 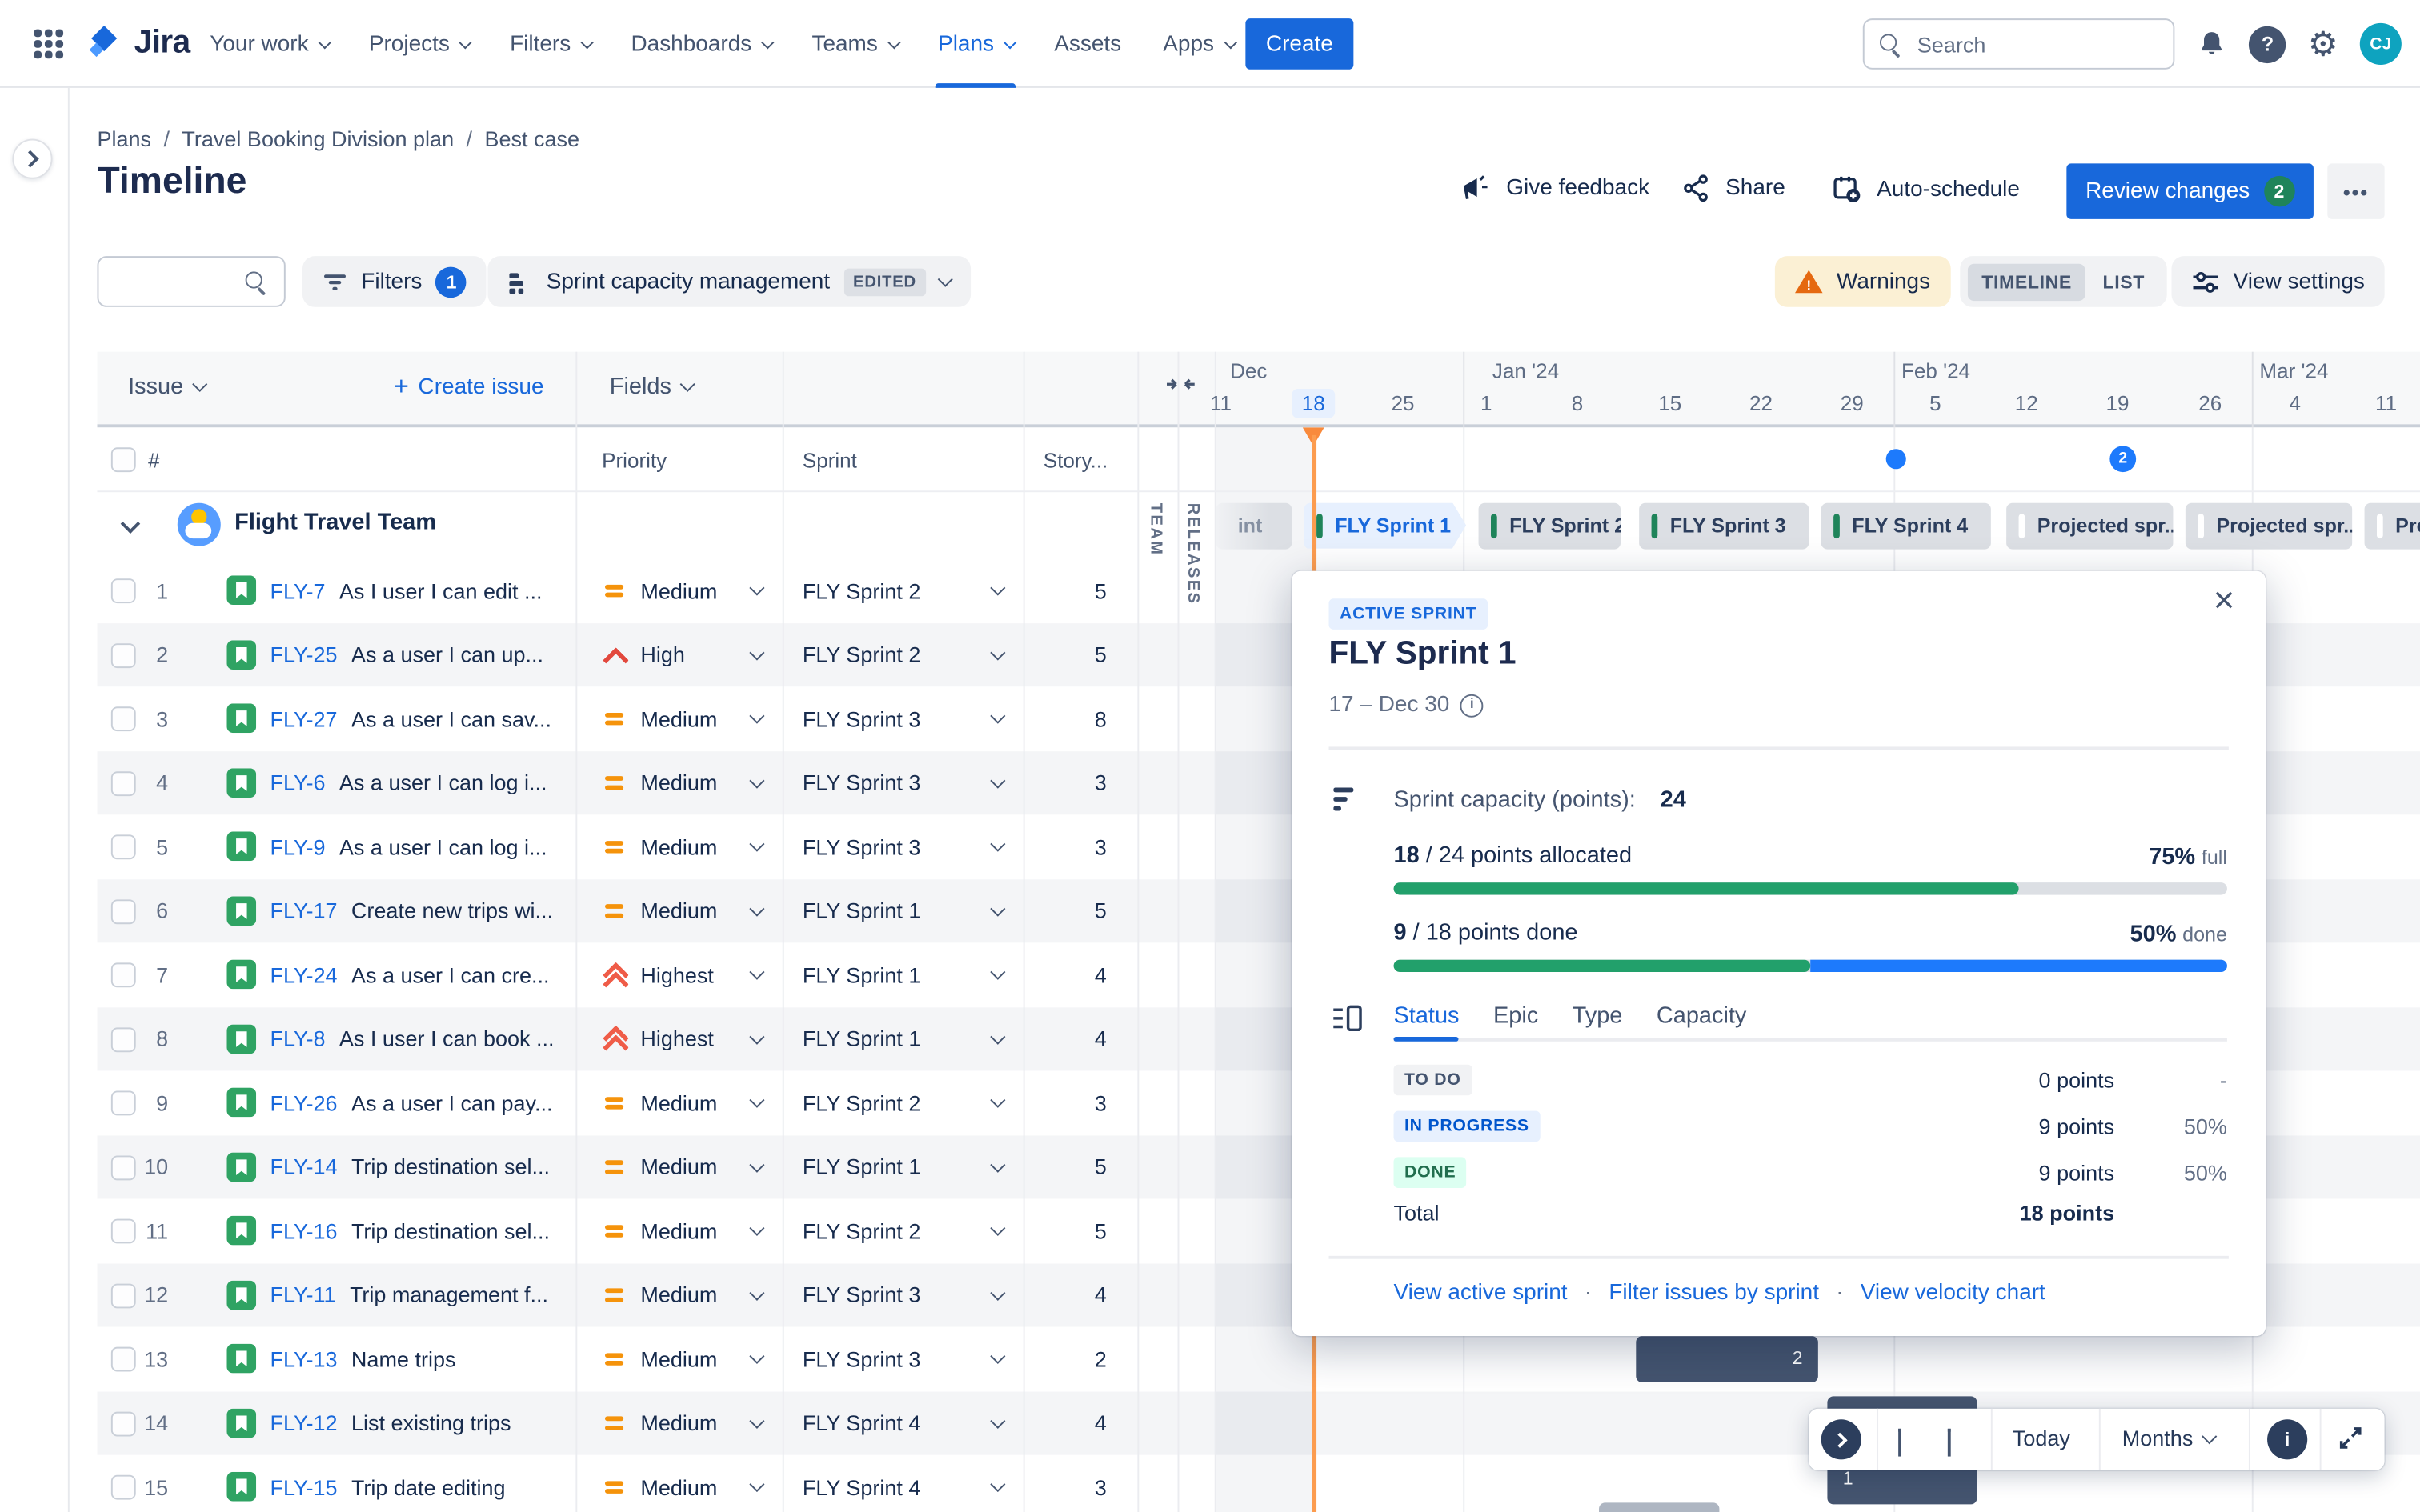 What do you see at coordinates (1299, 44) in the screenshot?
I see `create-button: Create` at bounding box center [1299, 44].